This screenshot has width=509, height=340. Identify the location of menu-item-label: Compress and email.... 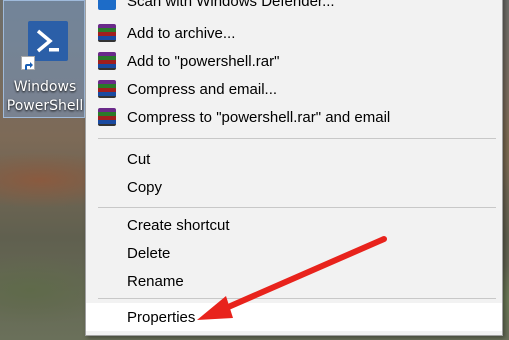
(202, 89).